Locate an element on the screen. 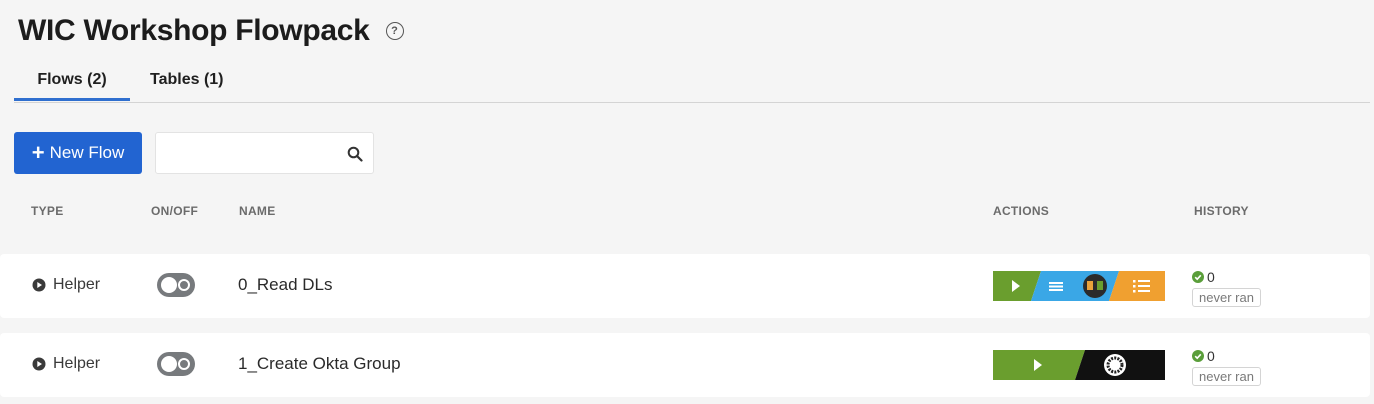 The height and width of the screenshot is (404, 1374). connector-icon is located at coordinates (1095, 286).